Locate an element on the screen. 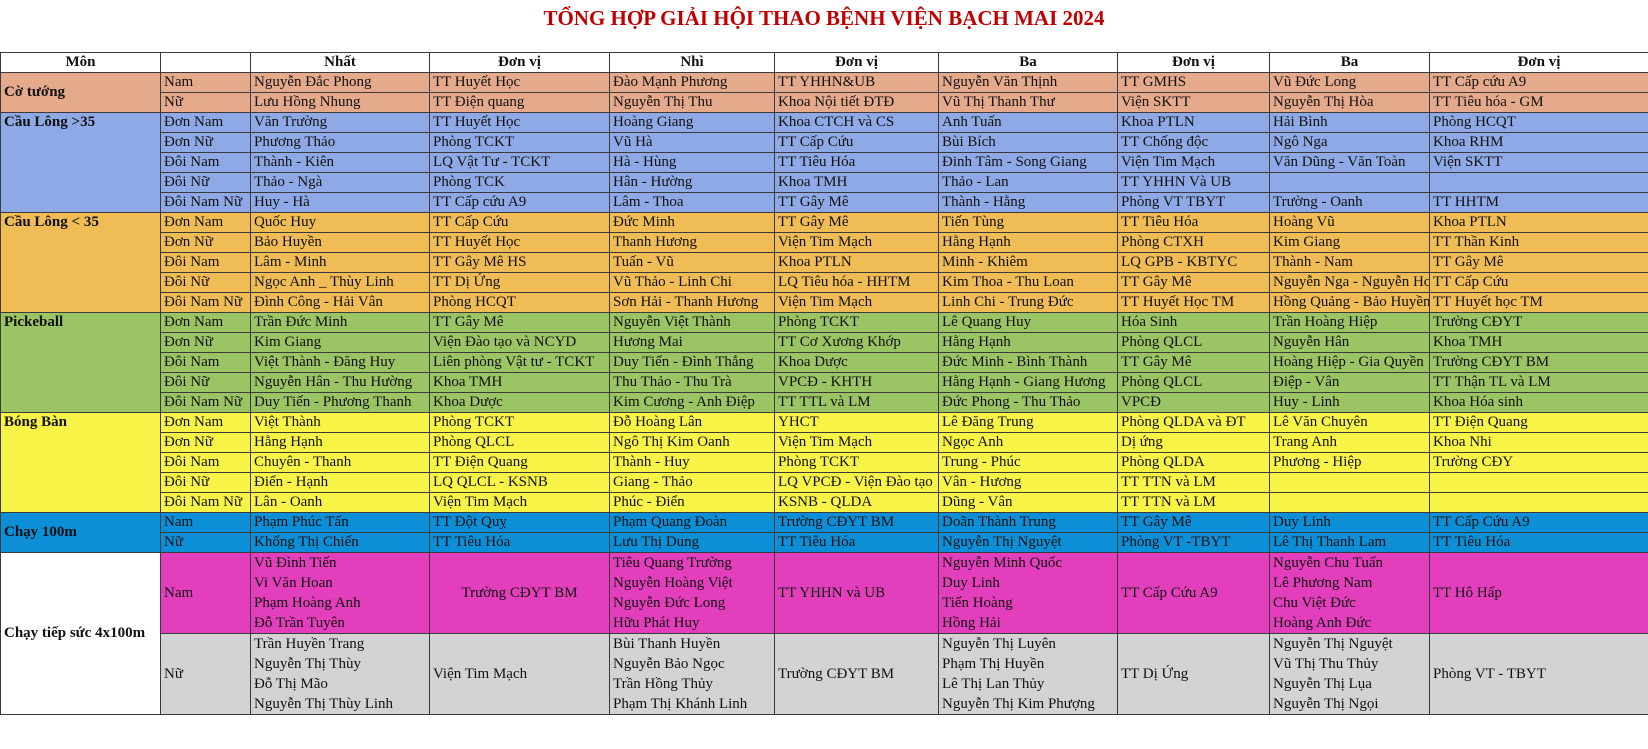 The height and width of the screenshot is (749, 1648). unit-cell: Dị ứng is located at coordinates (1193, 442).